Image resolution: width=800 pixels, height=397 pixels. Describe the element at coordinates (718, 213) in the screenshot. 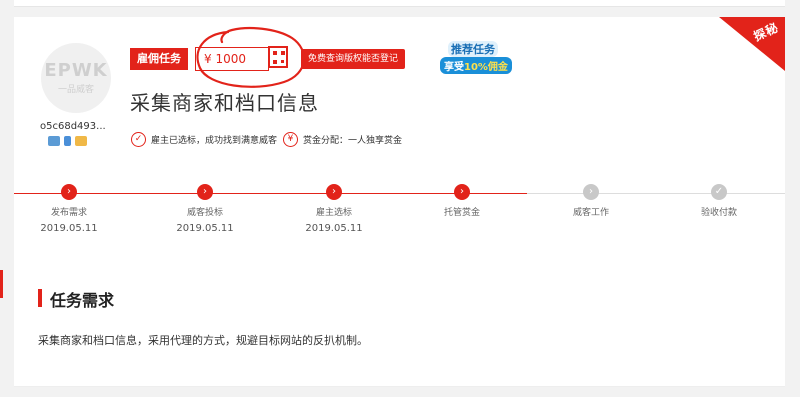

I see `step-label: 验收付款` at that location.